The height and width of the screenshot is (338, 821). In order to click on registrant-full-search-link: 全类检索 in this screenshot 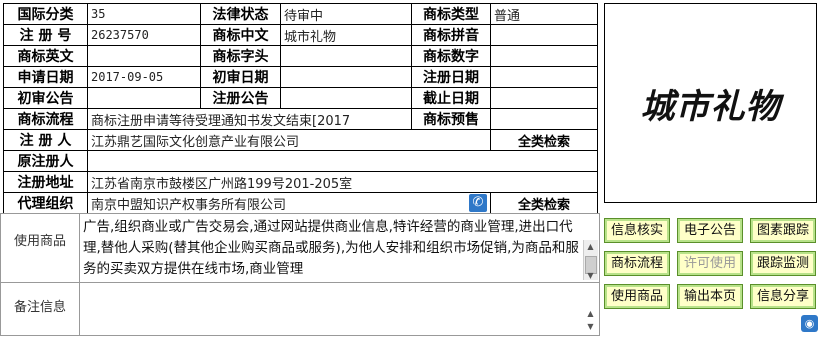, I will do `click(544, 140)`.